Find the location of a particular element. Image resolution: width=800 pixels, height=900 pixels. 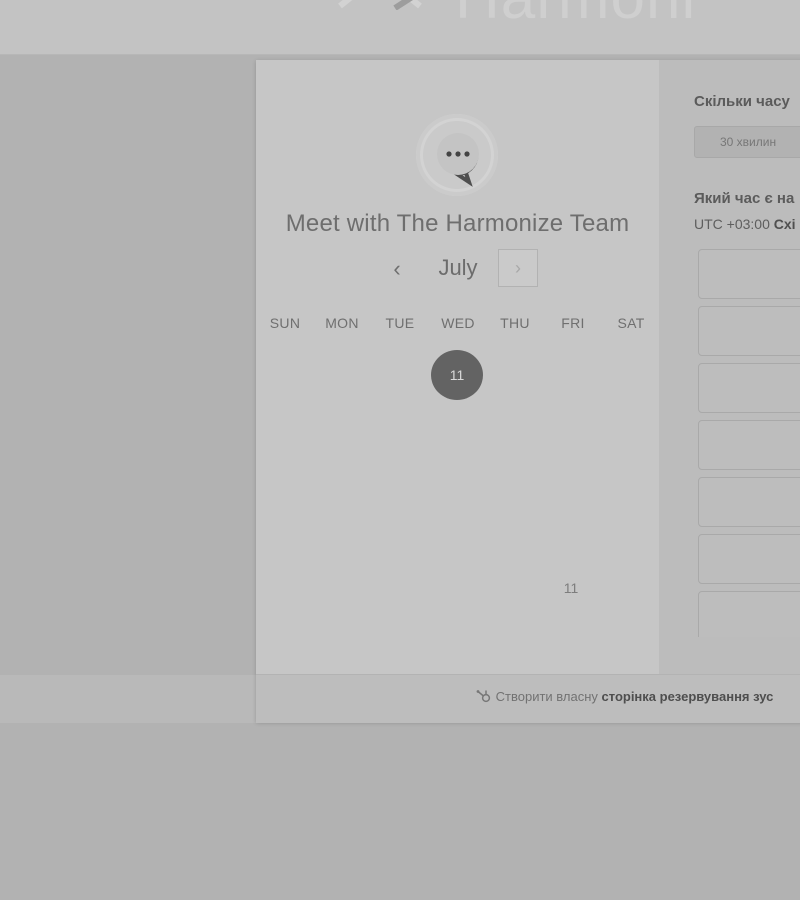

duration-heading: Скільки часу is located at coordinates (742, 101).